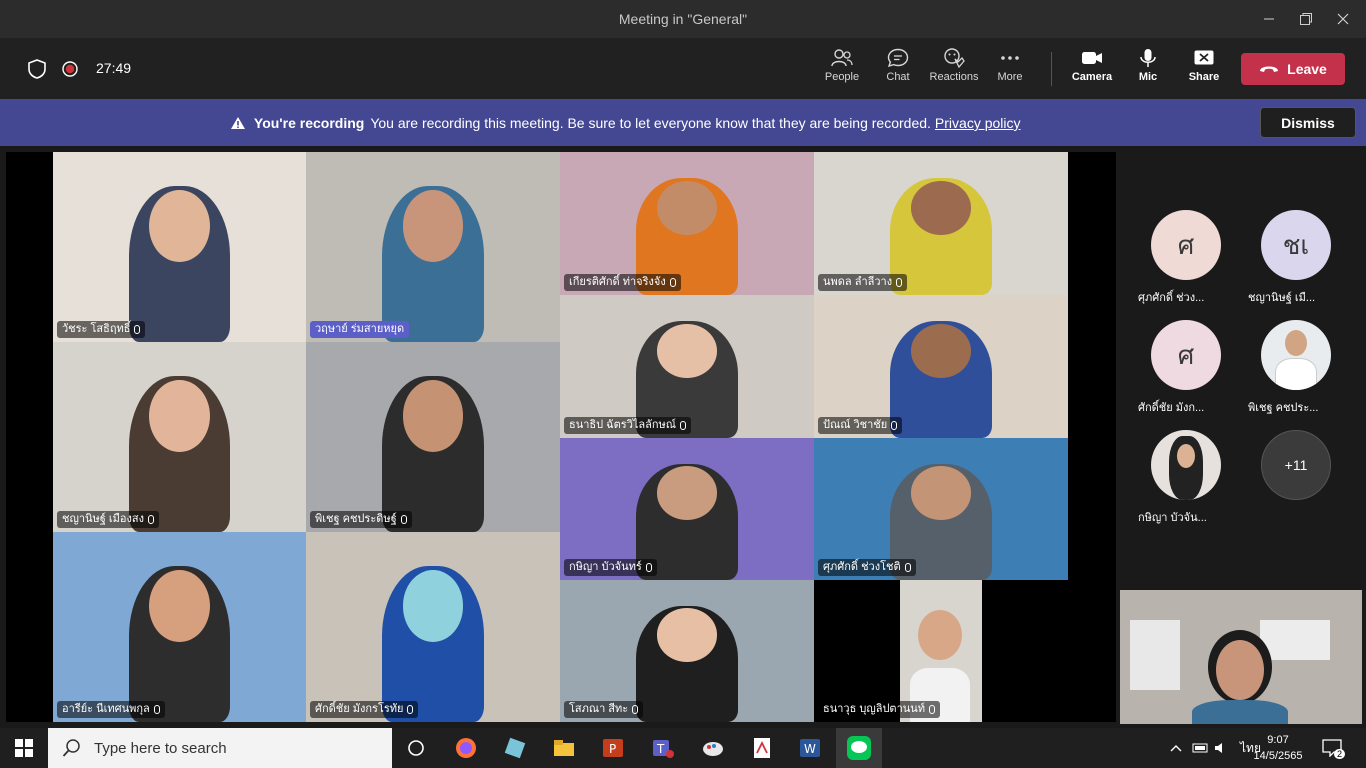  I want to click on windows-logo-icon, so click(24, 748).